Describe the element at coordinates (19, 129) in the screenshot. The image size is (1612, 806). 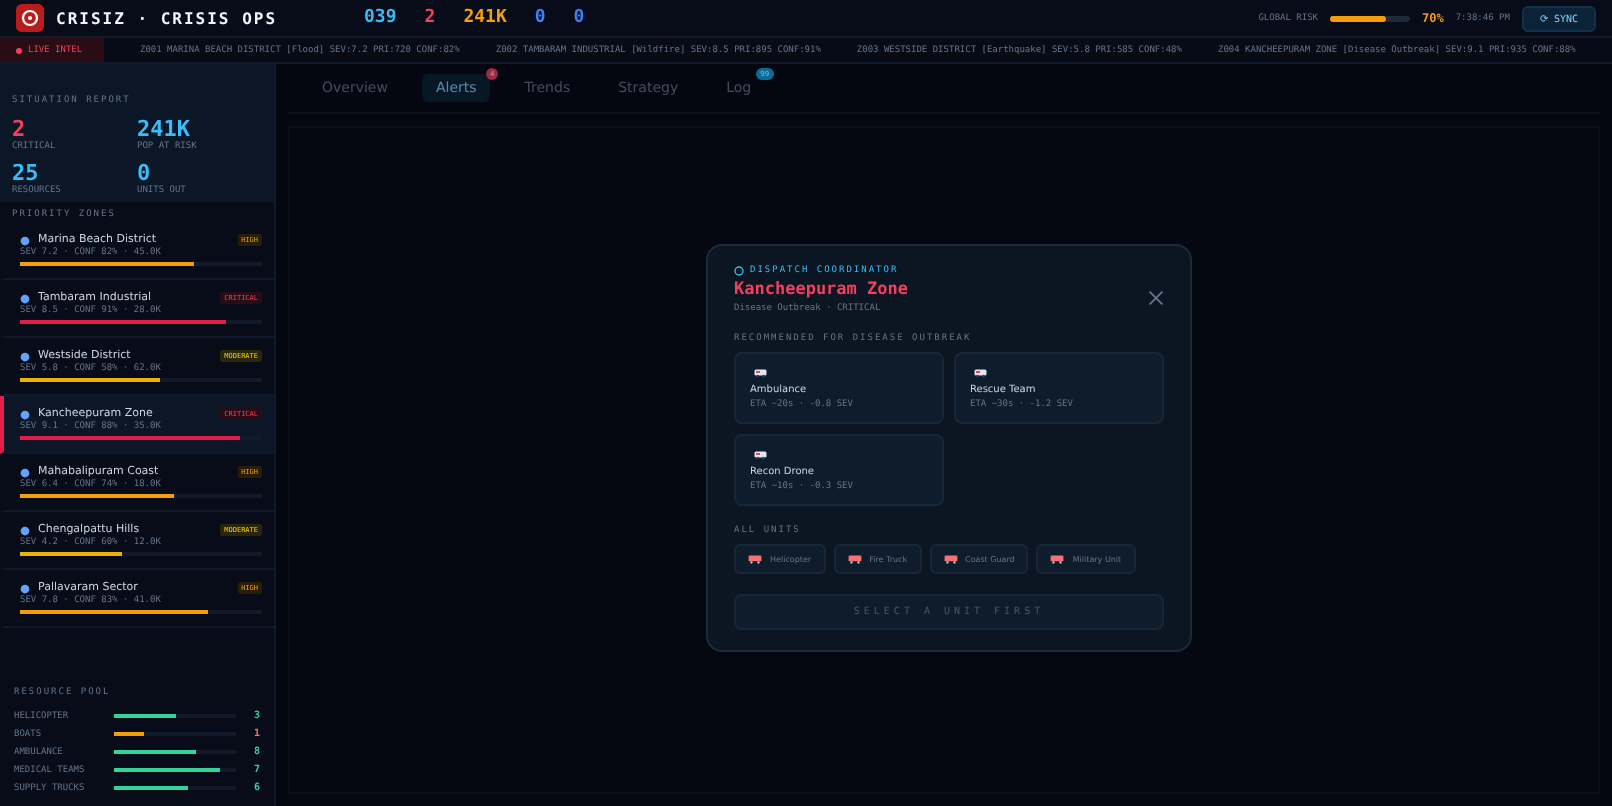
I see `stat-value: 2` at that location.